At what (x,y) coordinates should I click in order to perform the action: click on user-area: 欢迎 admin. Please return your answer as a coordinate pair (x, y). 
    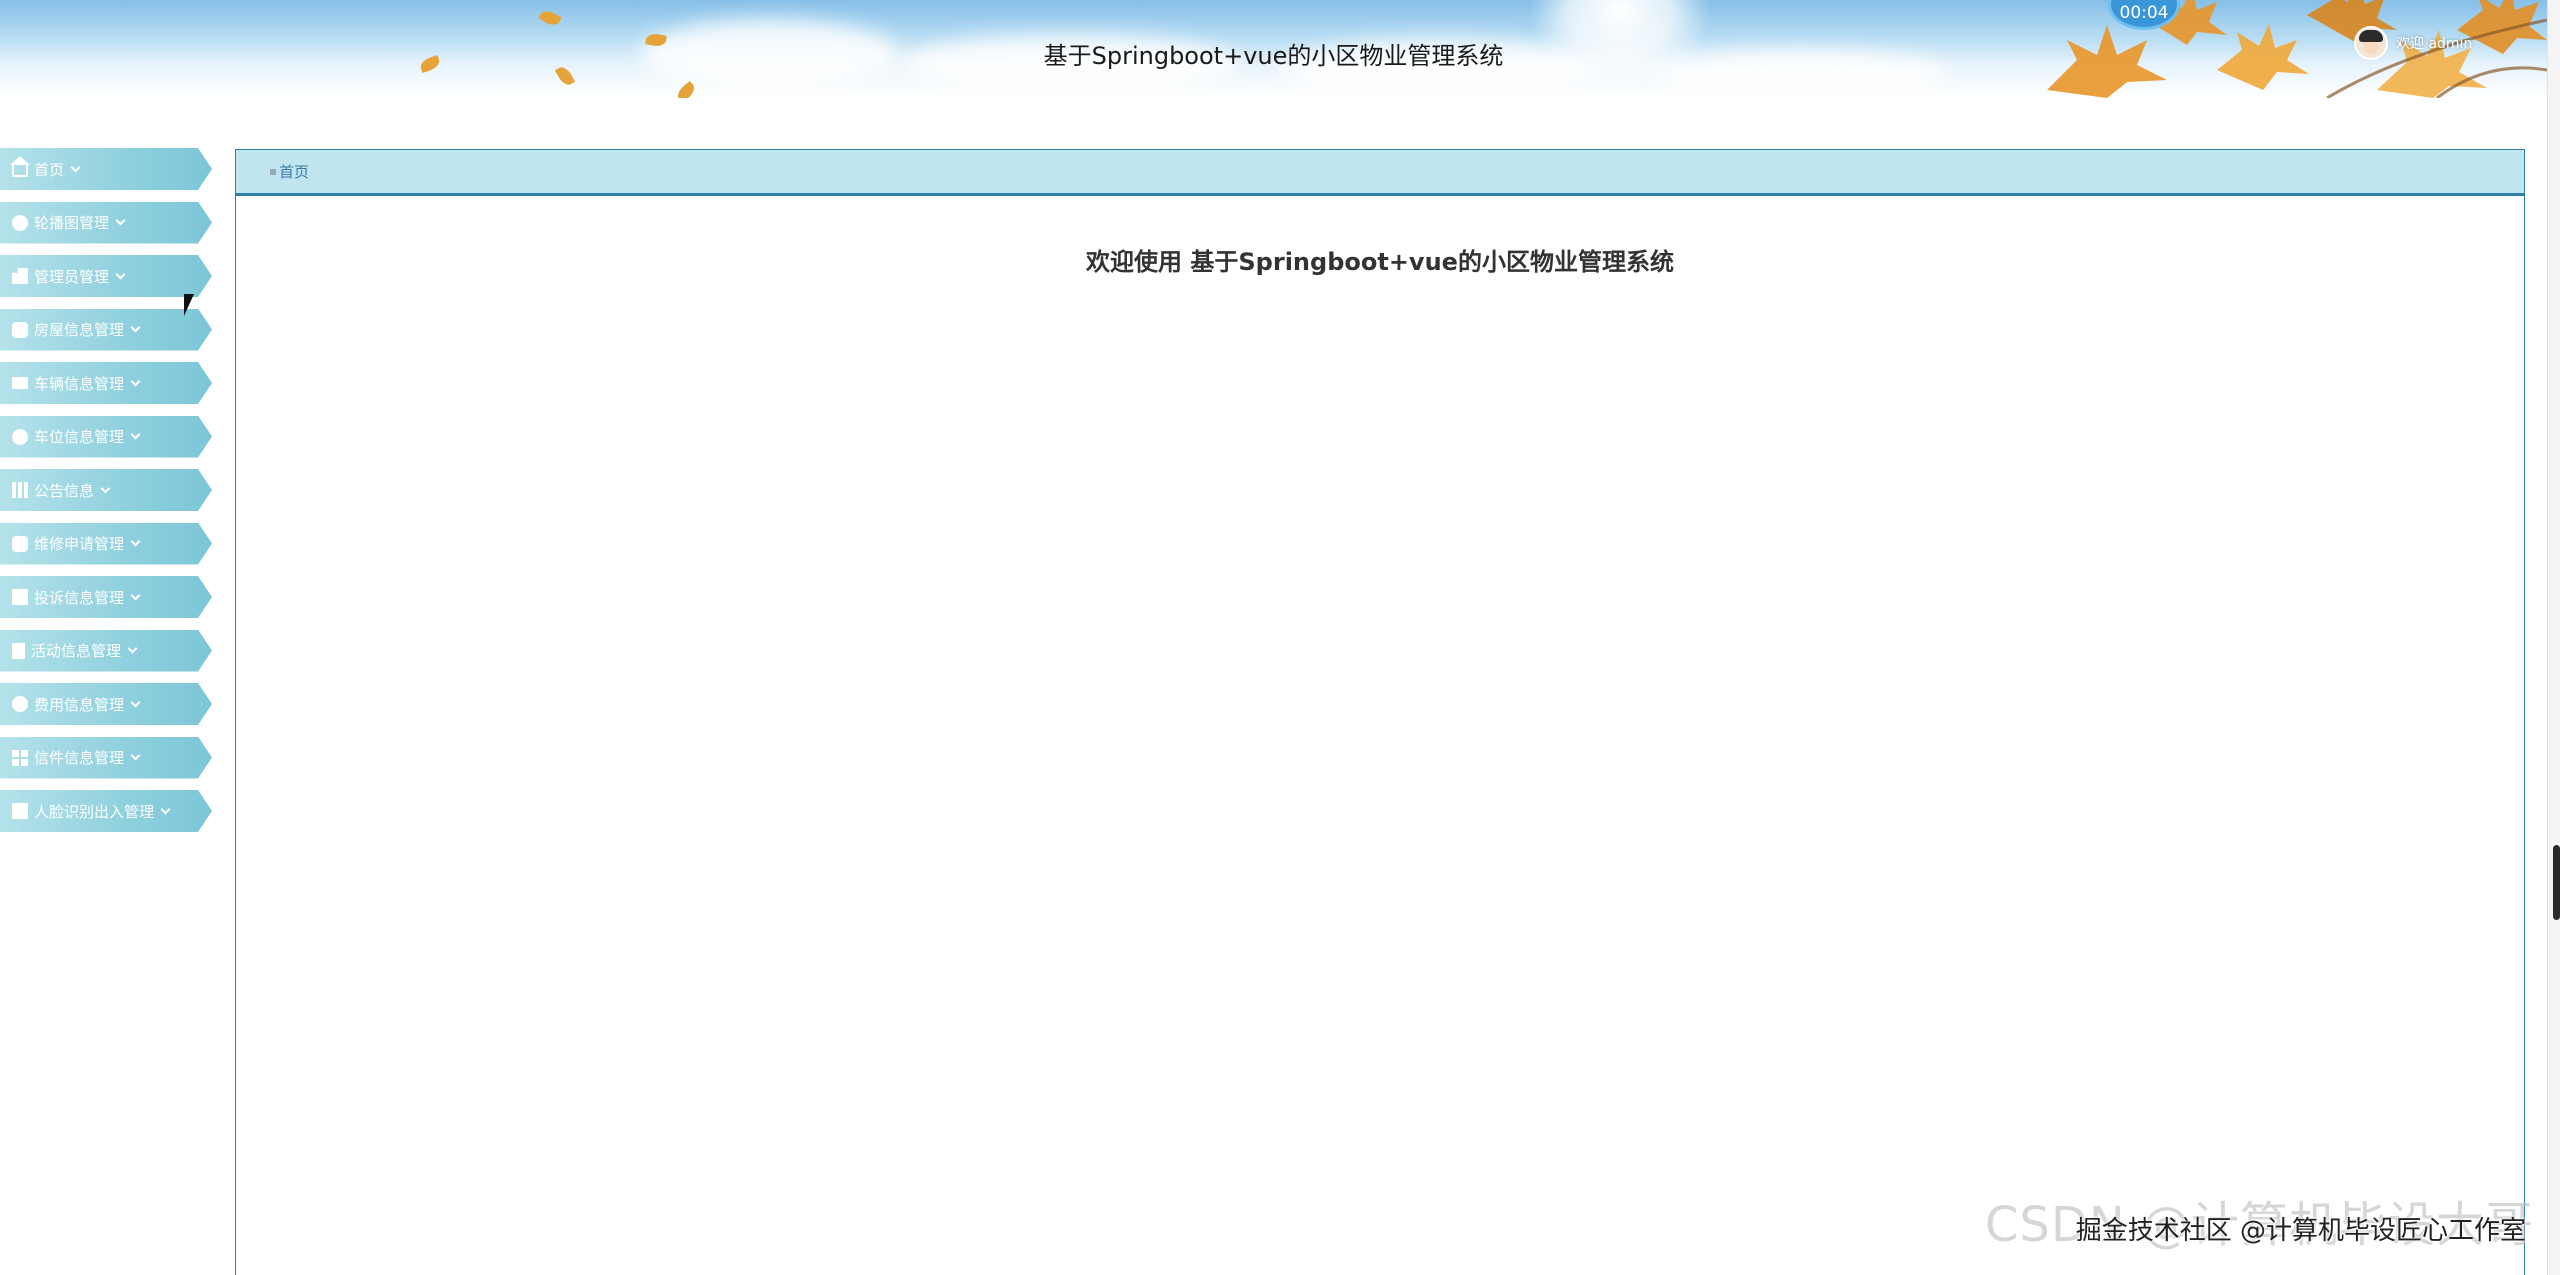
    Looking at the image, I should click on (2413, 43).